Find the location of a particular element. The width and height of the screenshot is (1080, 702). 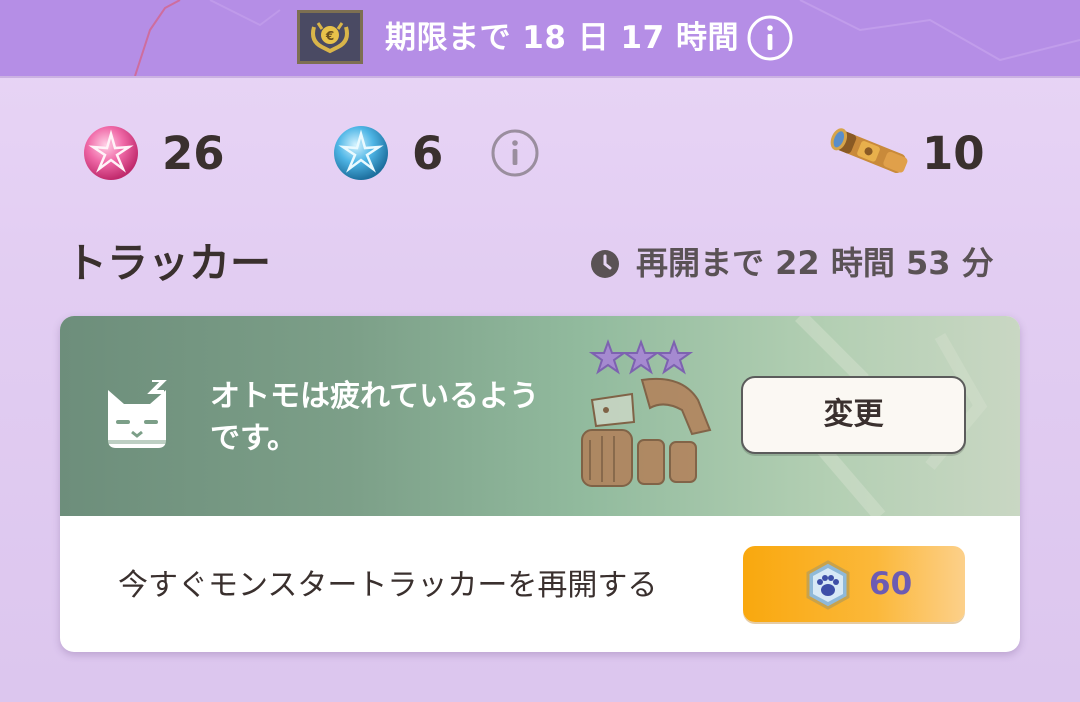

restart-now-button: 60 is located at coordinates (854, 584).